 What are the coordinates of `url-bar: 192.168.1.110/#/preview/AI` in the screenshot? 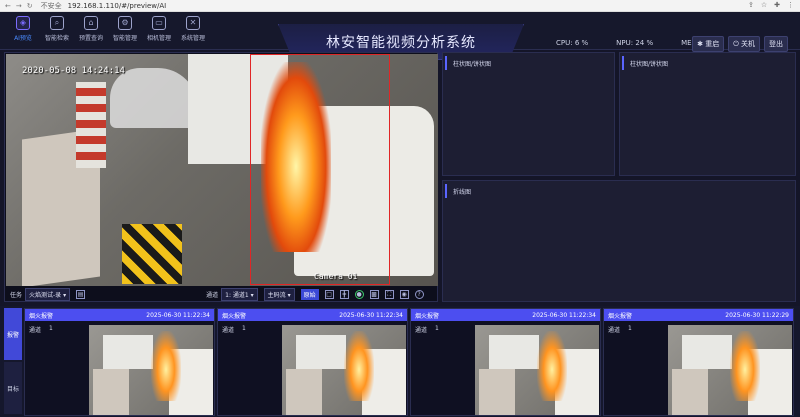 It's located at (117, 6).